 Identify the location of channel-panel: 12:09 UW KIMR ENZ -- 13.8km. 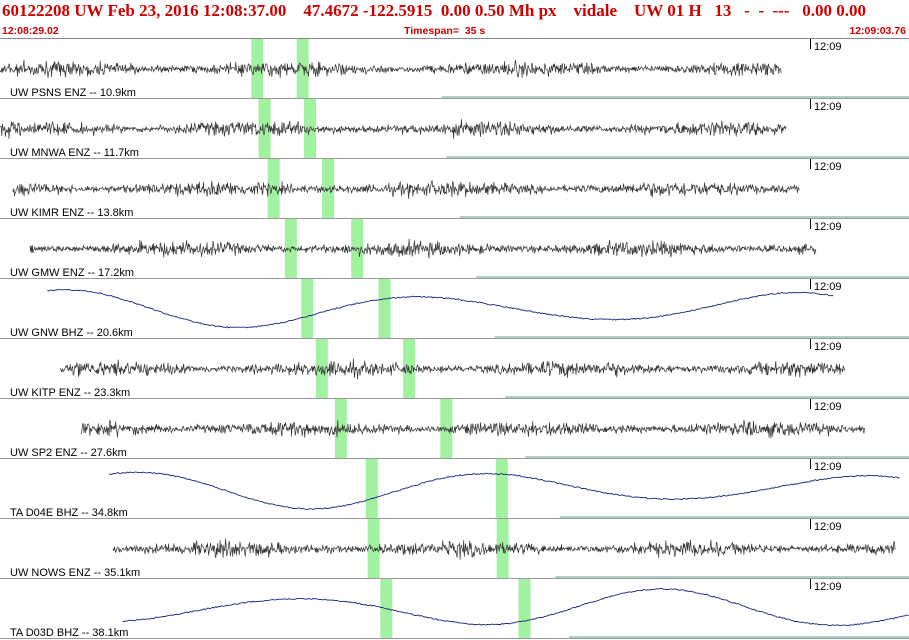
(454, 189).